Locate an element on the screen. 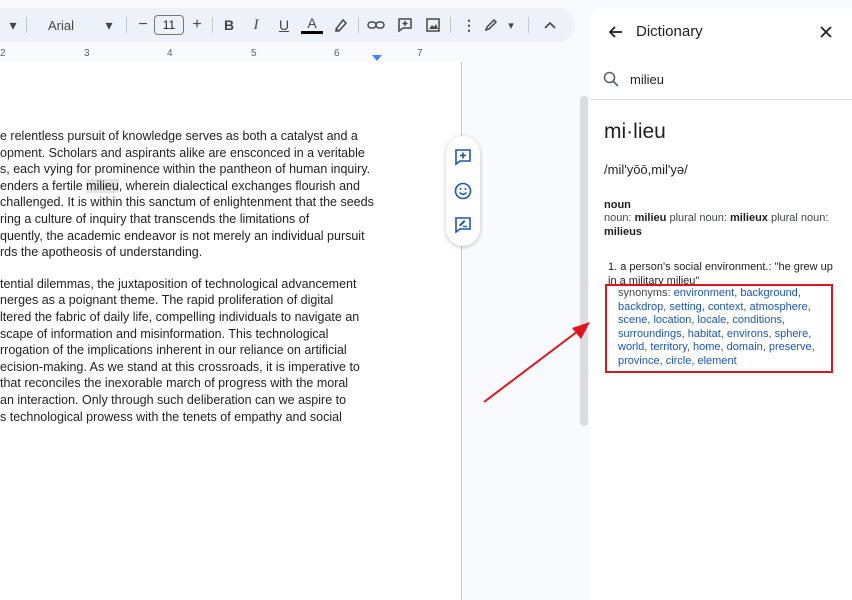  ruler-mark: 4 is located at coordinates (170, 53).